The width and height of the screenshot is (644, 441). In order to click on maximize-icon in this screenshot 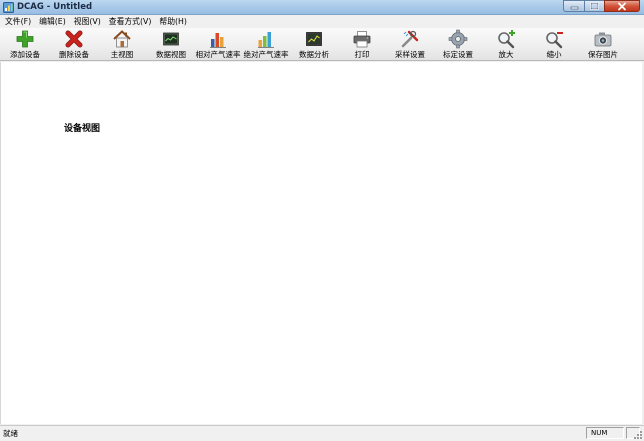, I will do `click(594, 6)`.